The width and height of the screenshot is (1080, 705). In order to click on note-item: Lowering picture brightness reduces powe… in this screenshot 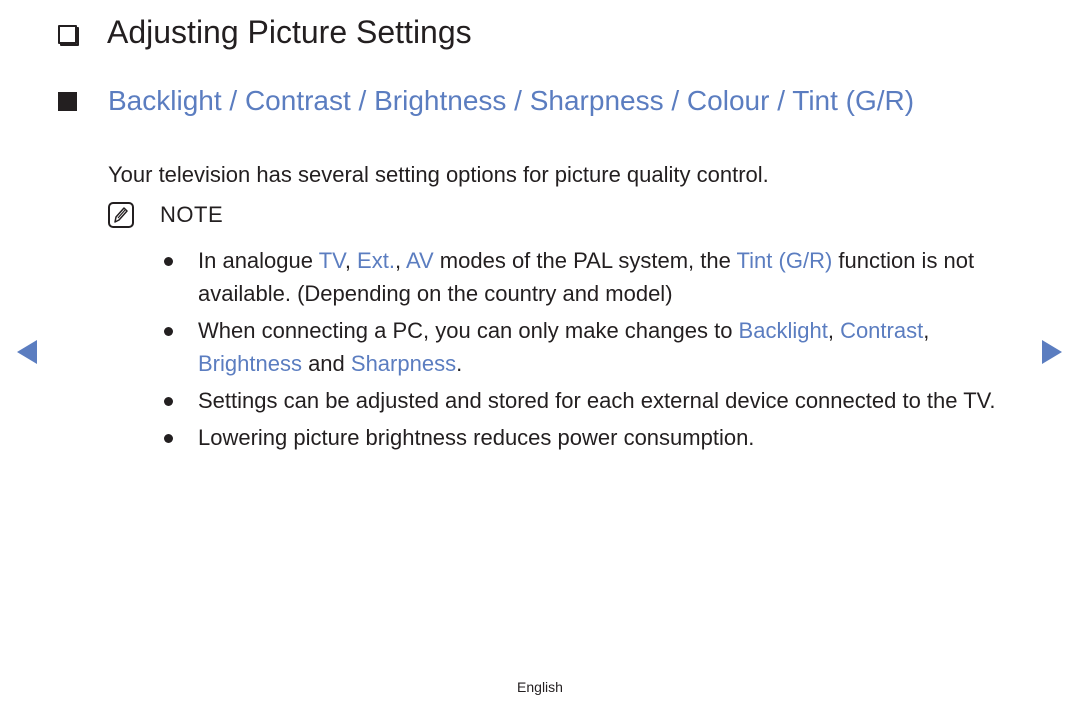, I will do `click(594, 437)`.